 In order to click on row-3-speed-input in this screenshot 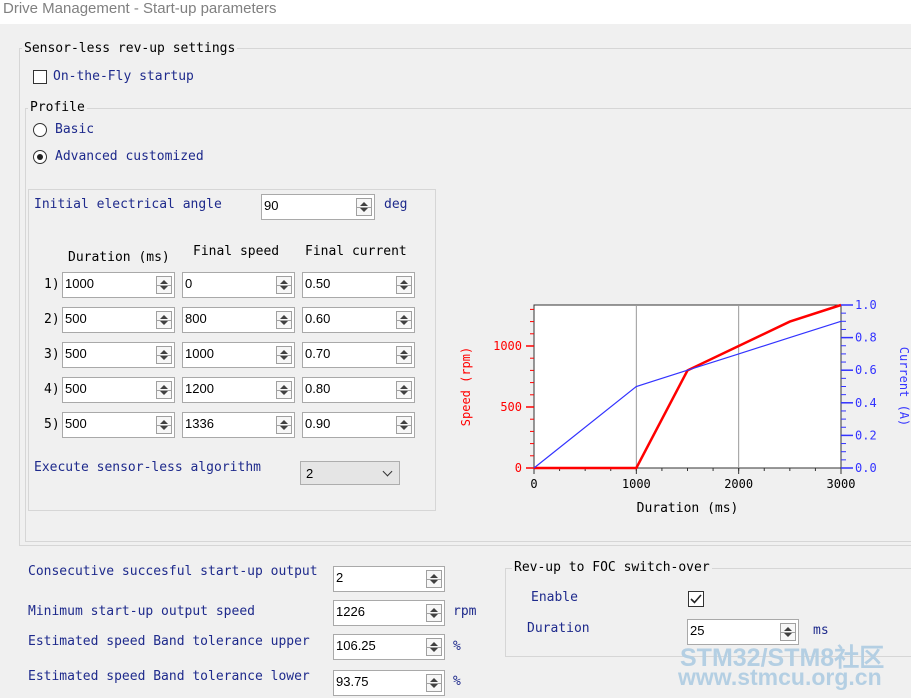, I will do `click(225, 353)`.